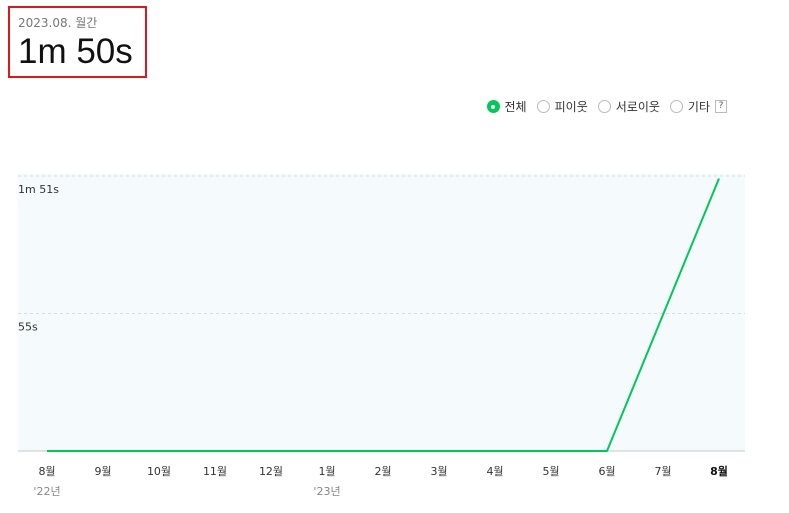 The image size is (789, 513). Describe the element at coordinates (102, 471) in the screenshot. I see `x-tick-label: 9월` at that location.